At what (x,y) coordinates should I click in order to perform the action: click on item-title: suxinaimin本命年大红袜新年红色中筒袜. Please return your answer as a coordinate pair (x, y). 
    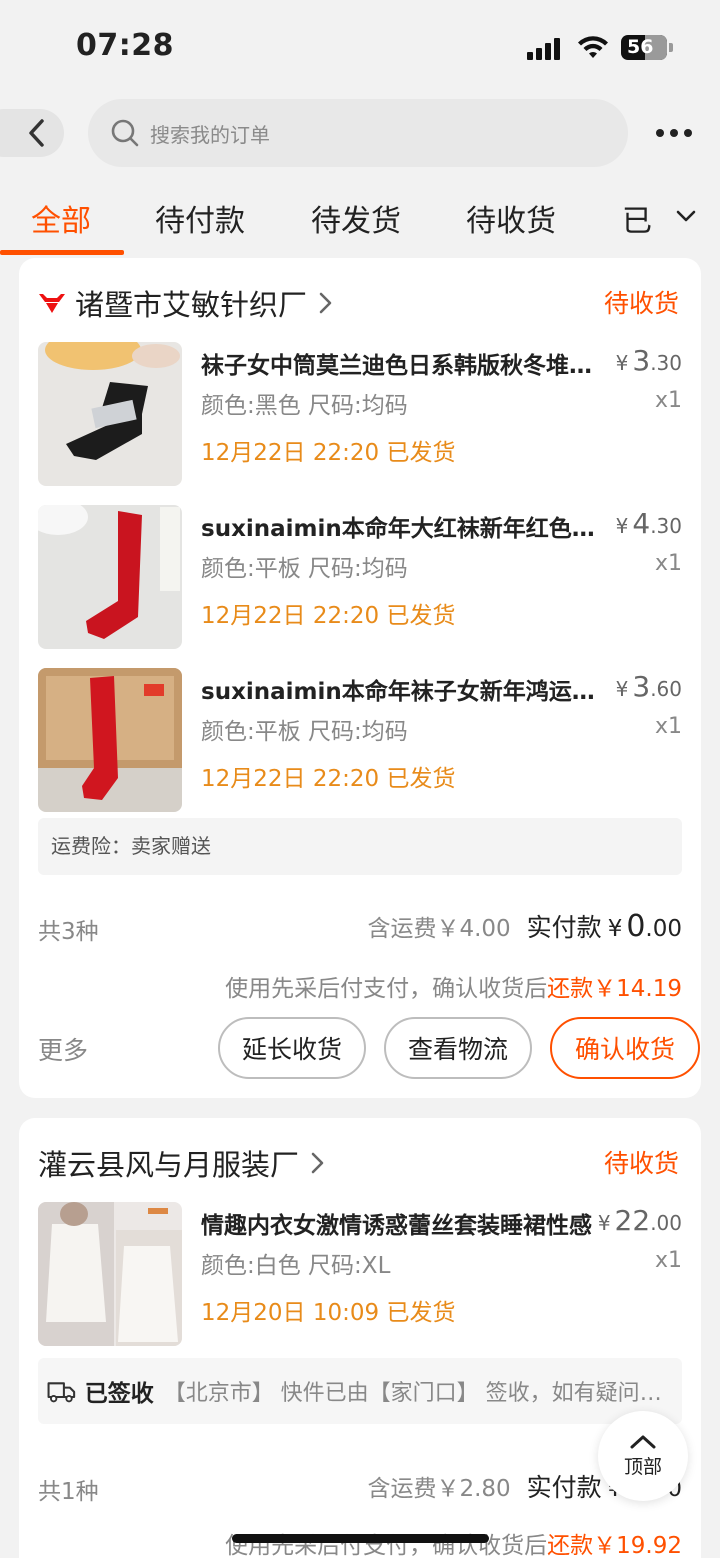
    Looking at the image, I should click on (401, 526).